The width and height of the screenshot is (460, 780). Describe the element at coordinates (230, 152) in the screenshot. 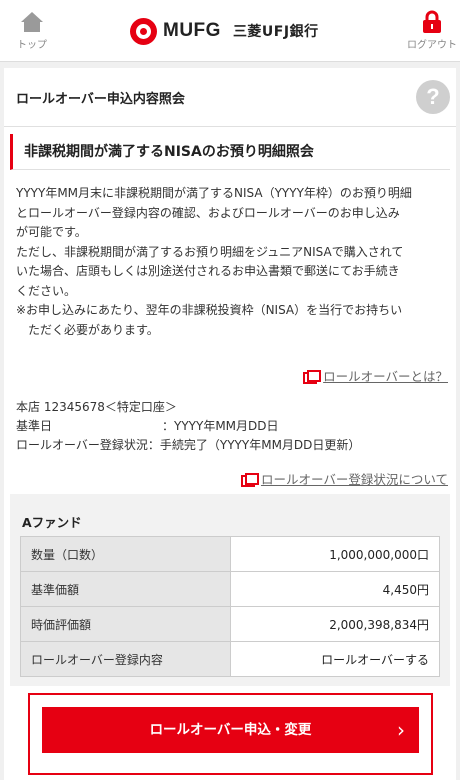

I see `section-heading: 非課税期間が満了するNISAのお預り明細照会` at that location.